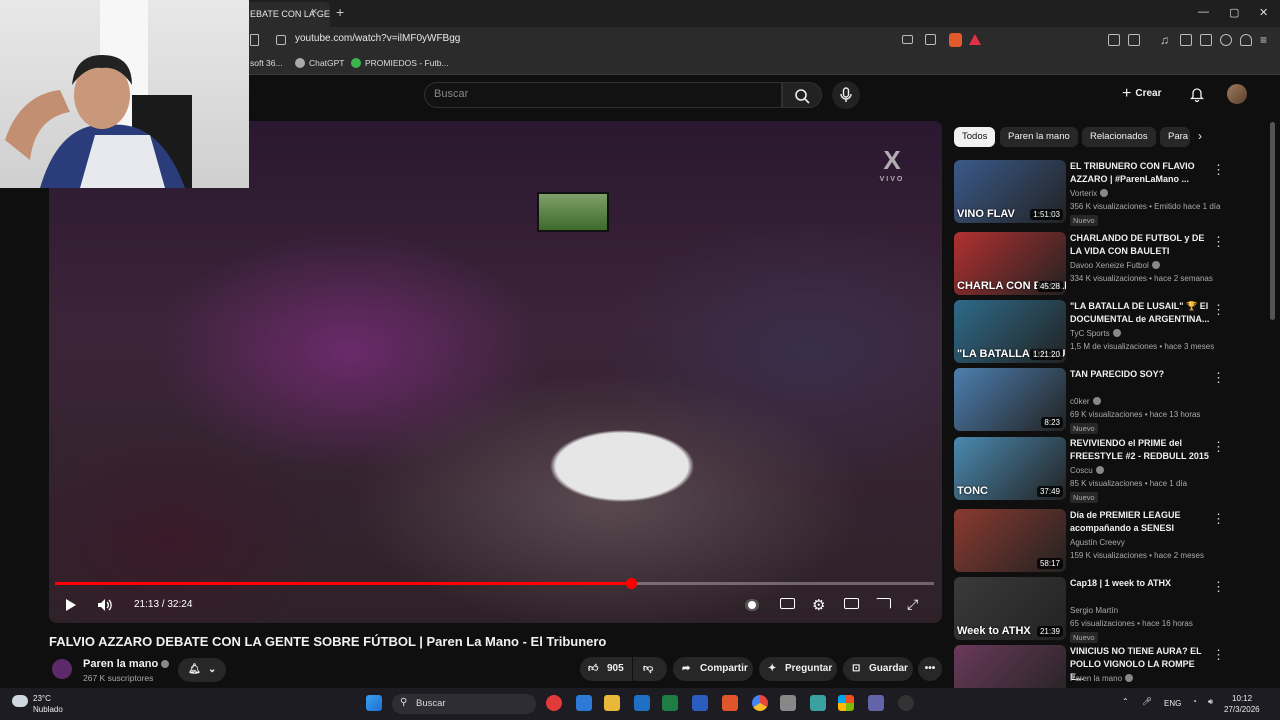 The height and width of the screenshot is (720, 1280). I want to click on recommendation-channel: Vorterix, so click(1089, 193).